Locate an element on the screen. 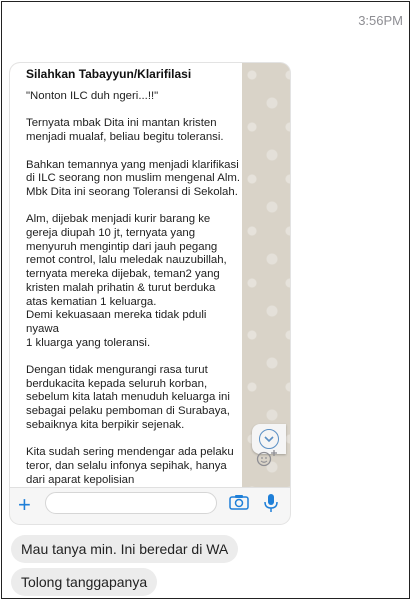  chevron-down-icon is located at coordinates (269, 439).